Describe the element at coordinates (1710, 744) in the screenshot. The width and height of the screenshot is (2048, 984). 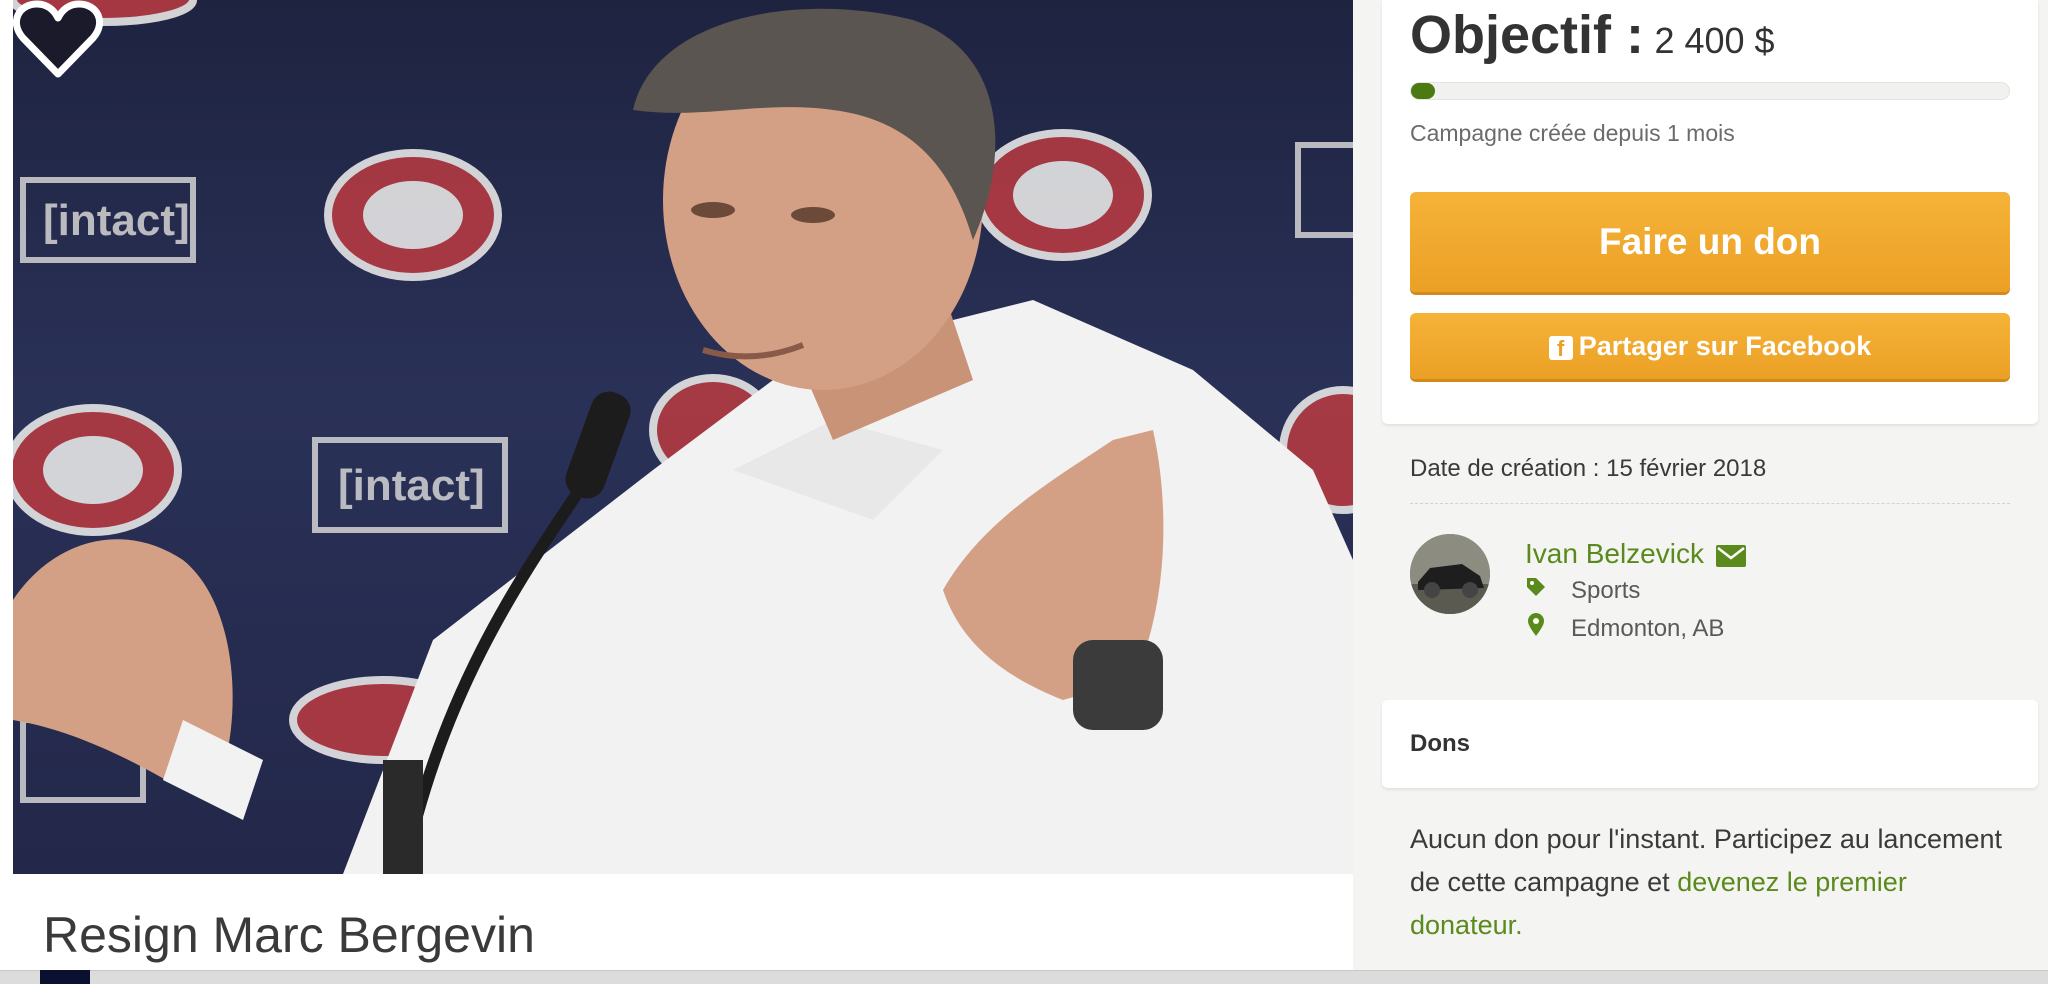
I see `donations-card: Dons` at that location.